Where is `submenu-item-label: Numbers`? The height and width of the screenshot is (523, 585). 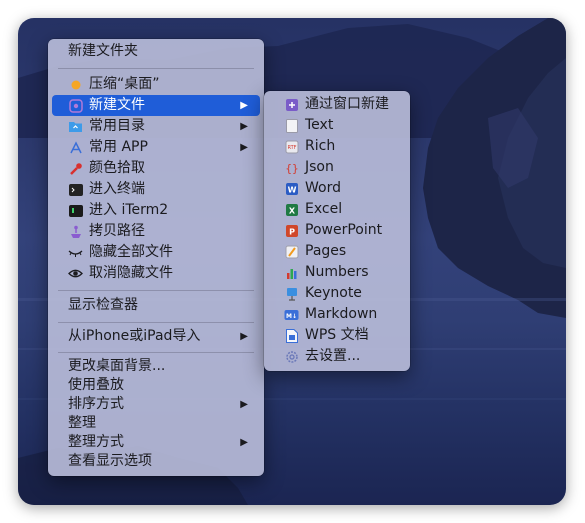 submenu-item-label: Numbers is located at coordinates (337, 272).